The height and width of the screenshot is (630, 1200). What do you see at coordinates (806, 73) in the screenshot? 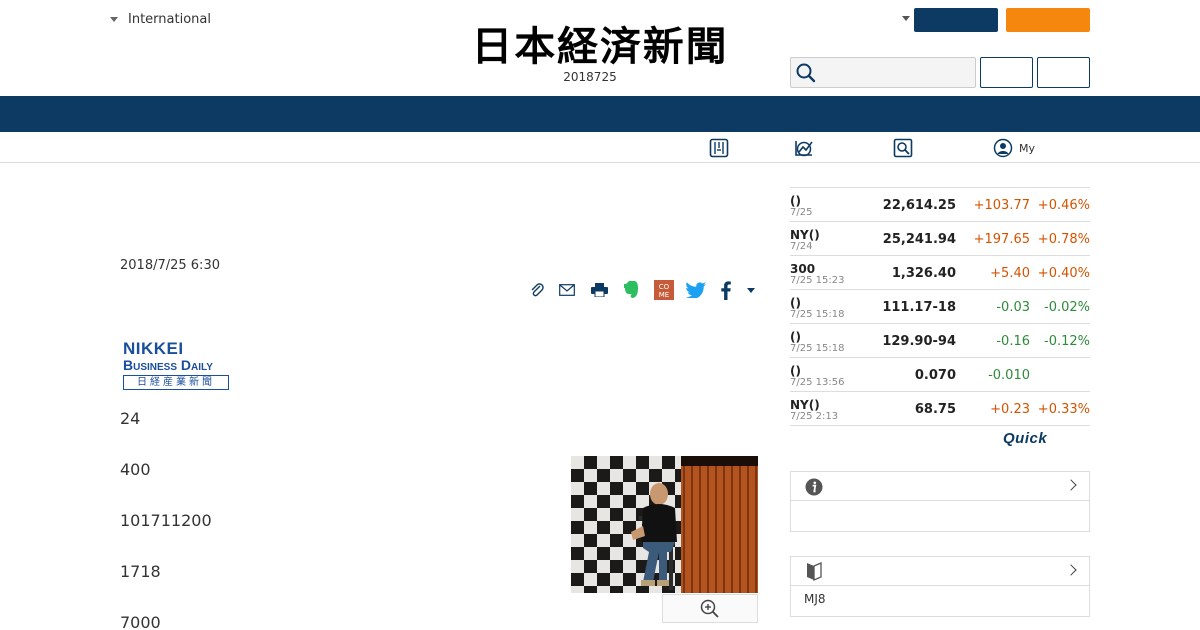
I see `search-icon` at bounding box center [806, 73].